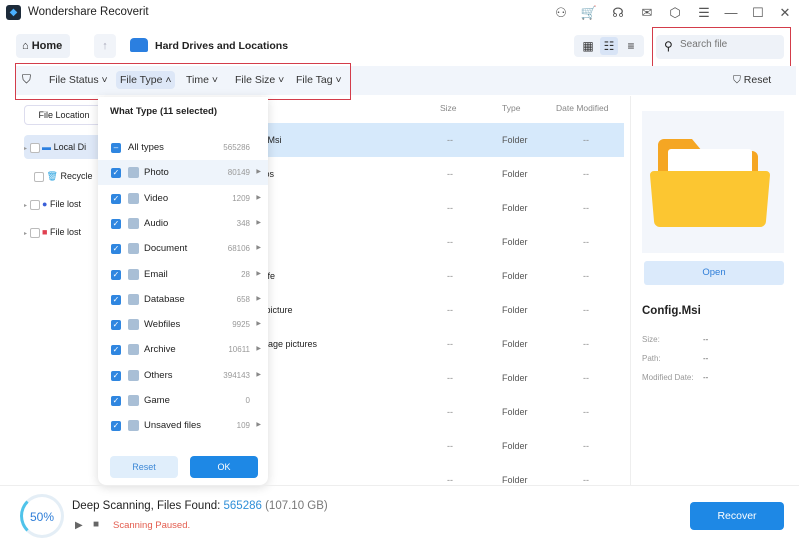 The width and height of the screenshot is (799, 545). What do you see at coordinates (27, 46) in the screenshot?
I see `home-icon: ⌂` at bounding box center [27, 46].